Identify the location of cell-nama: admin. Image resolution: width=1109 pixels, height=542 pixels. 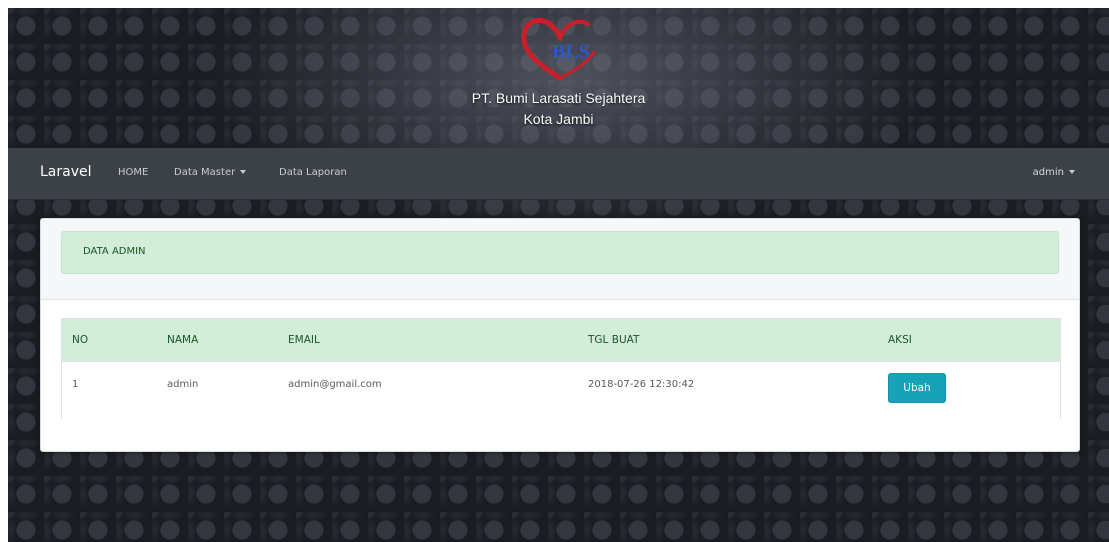
(183, 384).